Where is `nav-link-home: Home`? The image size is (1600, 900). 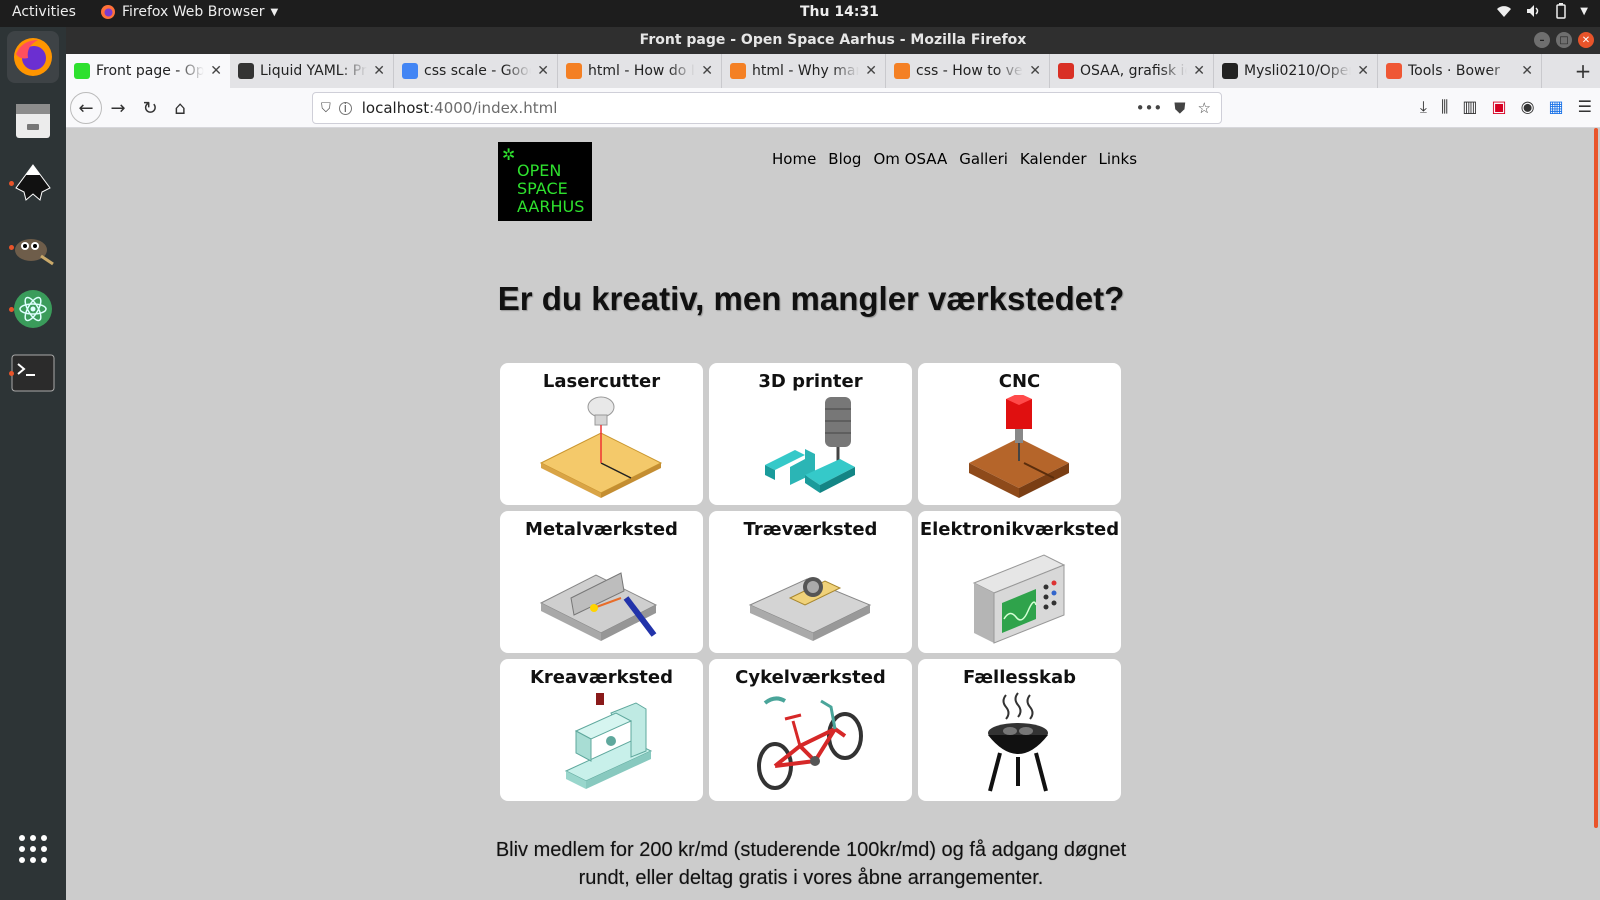
nav-link-home: Home is located at coordinates (794, 159).